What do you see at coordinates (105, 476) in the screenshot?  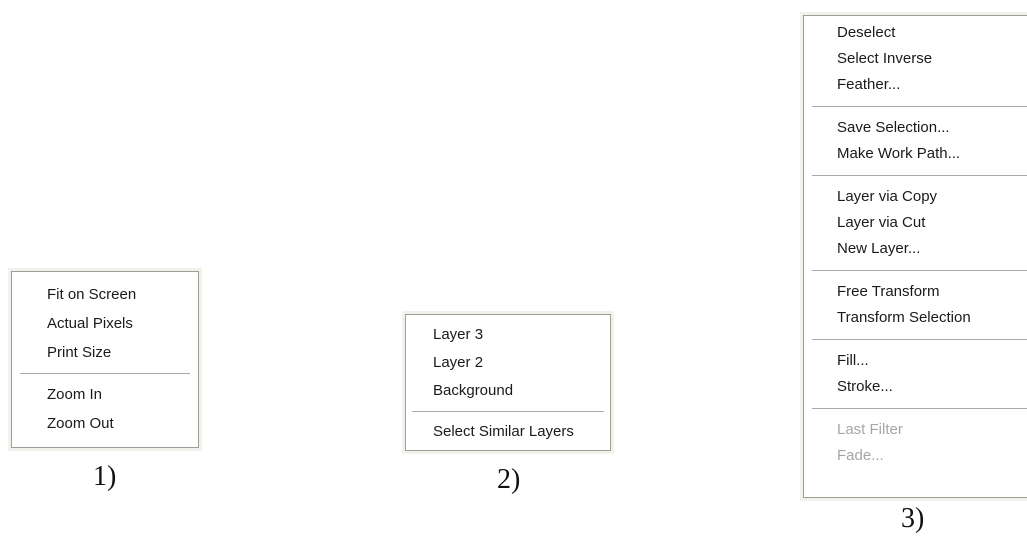 I see `menu-caption-1: 1)` at bounding box center [105, 476].